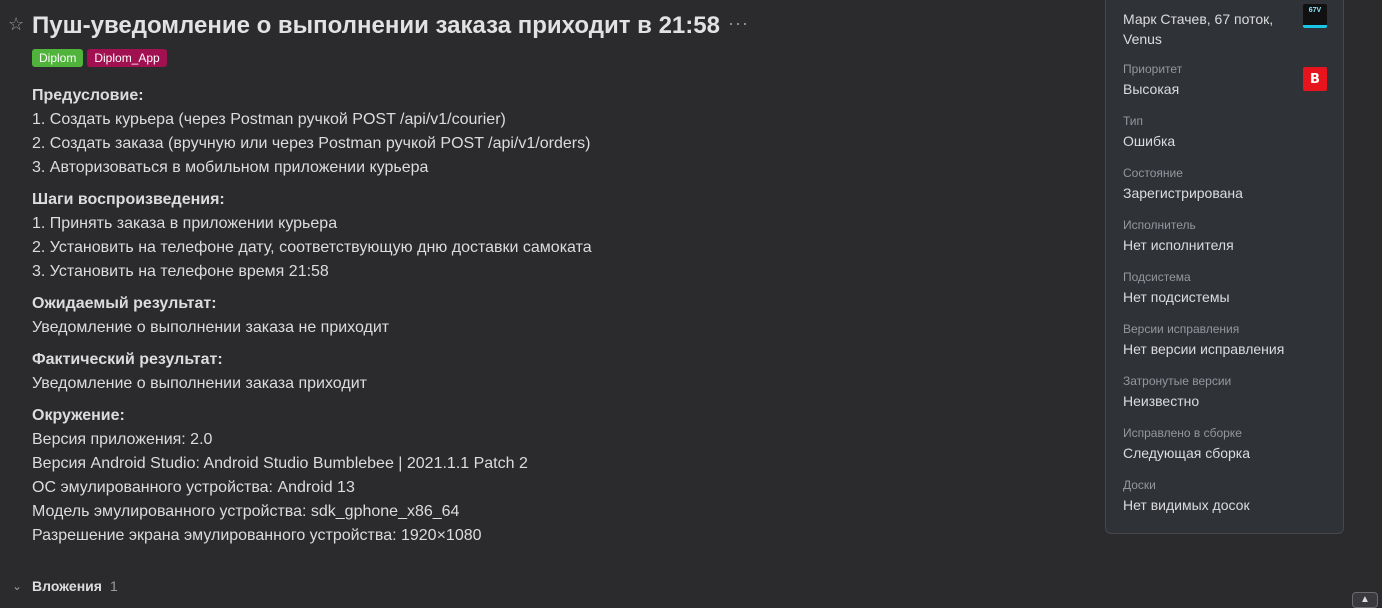 The image size is (1382, 608). What do you see at coordinates (122, 439) in the screenshot?
I see `description-line: Версия приложения: 2.0` at bounding box center [122, 439].